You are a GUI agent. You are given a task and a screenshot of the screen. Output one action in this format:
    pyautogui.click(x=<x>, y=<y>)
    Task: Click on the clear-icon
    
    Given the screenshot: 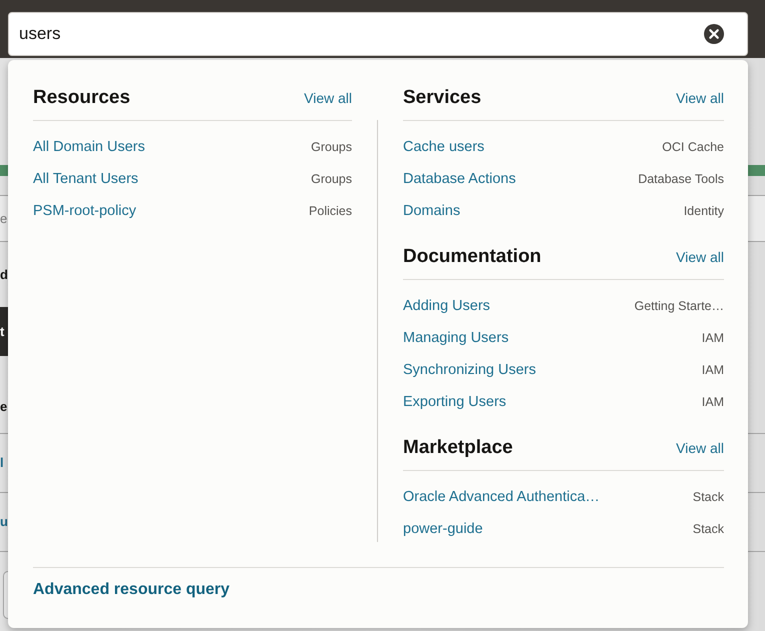 What is the action you would take?
    pyautogui.click(x=714, y=34)
    